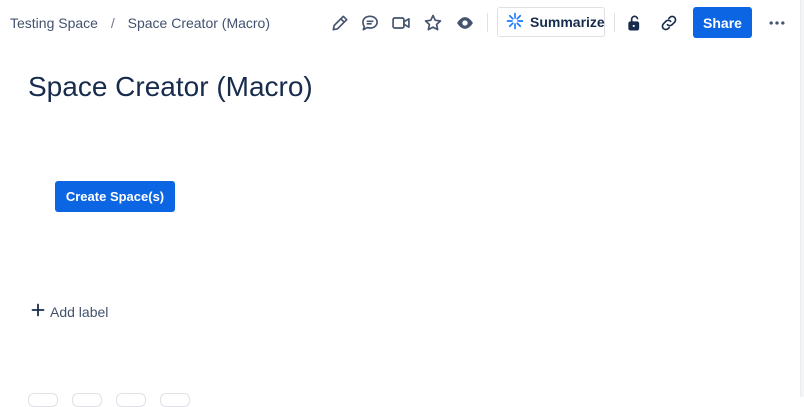  What do you see at coordinates (340, 23) in the screenshot?
I see `edit-icon` at bounding box center [340, 23].